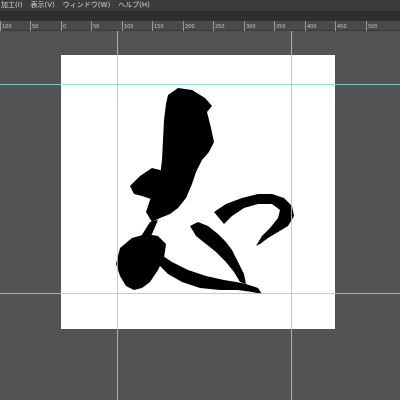 Image resolution: width=400 pixels, height=400 pixels. What do you see at coordinates (64, 27) in the screenshot?
I see `ruler-tick-label: 0` at bounding box center [64, 27].